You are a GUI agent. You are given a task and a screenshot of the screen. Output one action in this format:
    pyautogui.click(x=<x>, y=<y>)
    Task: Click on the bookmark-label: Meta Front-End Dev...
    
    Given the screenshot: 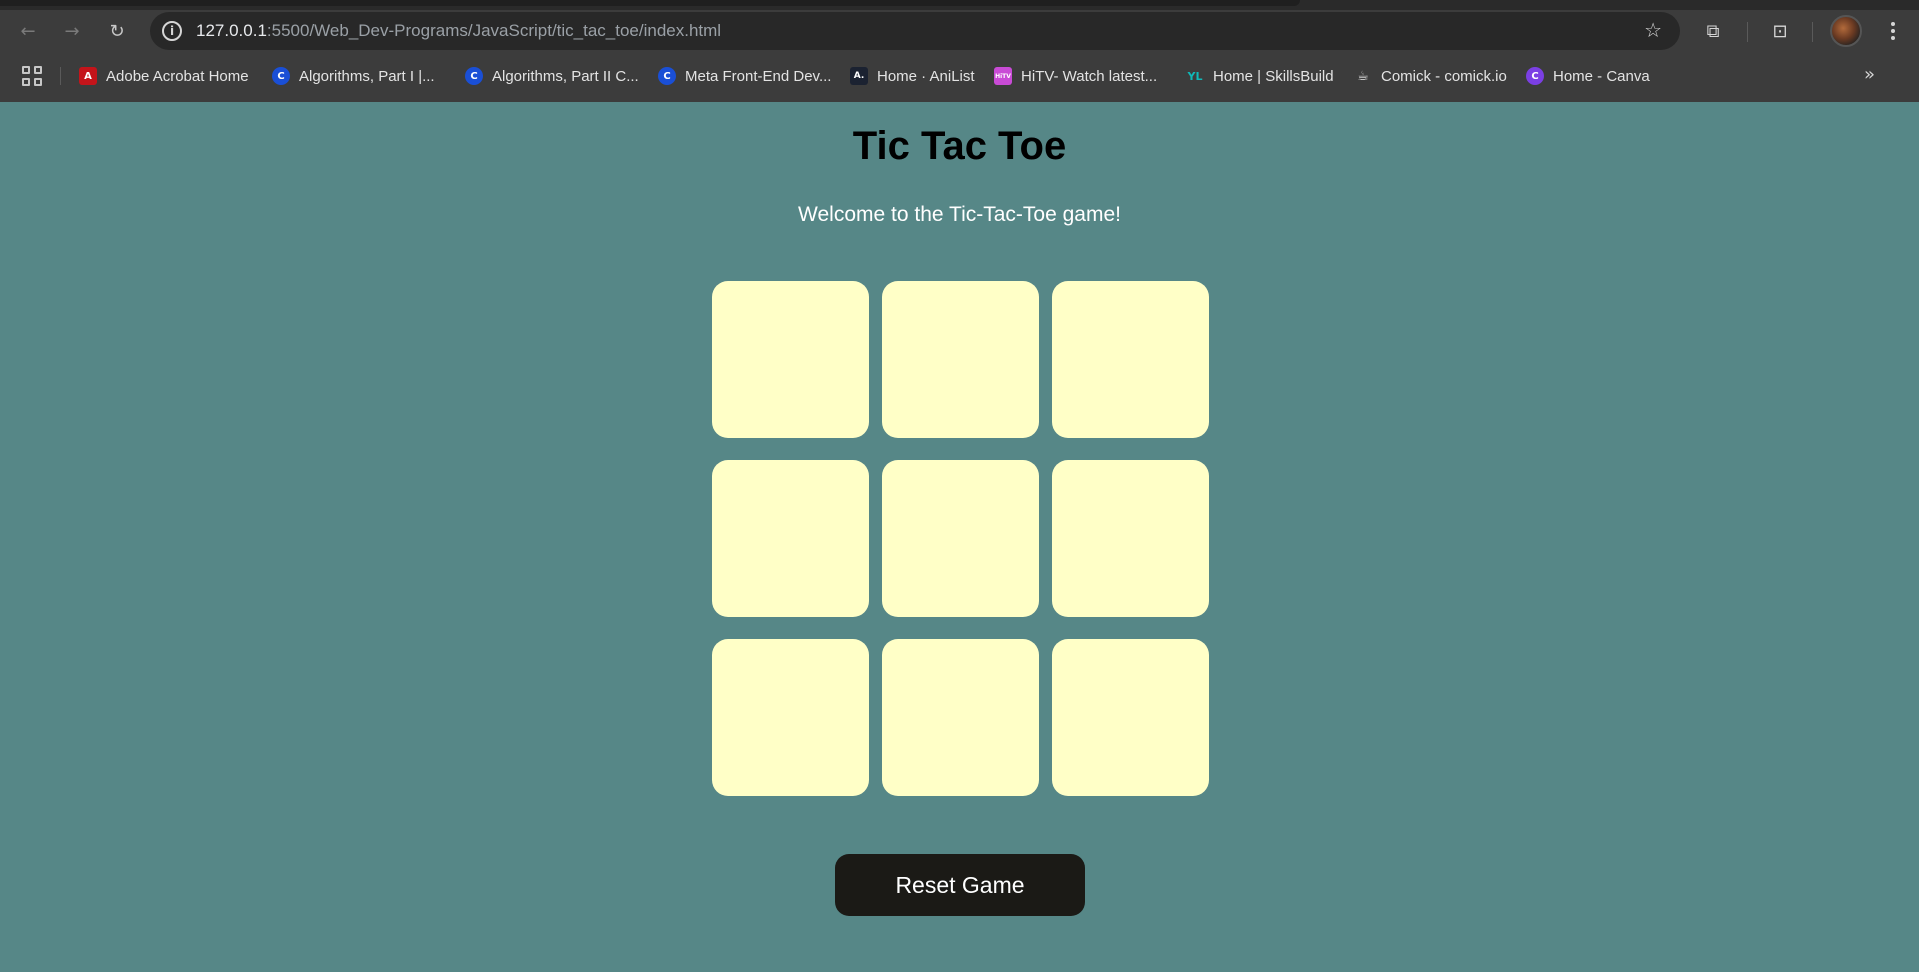 What is the action you would take?
    pyautogui.click(x=758, y=76)
    